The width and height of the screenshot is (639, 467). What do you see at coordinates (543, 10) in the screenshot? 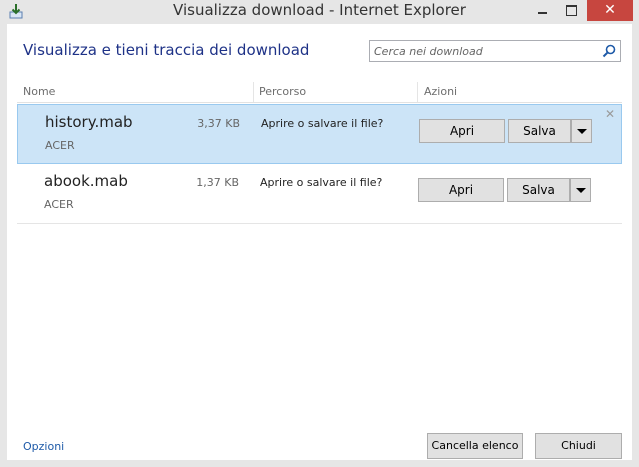
I see `minimize-button` at bounding box center [543, 10].